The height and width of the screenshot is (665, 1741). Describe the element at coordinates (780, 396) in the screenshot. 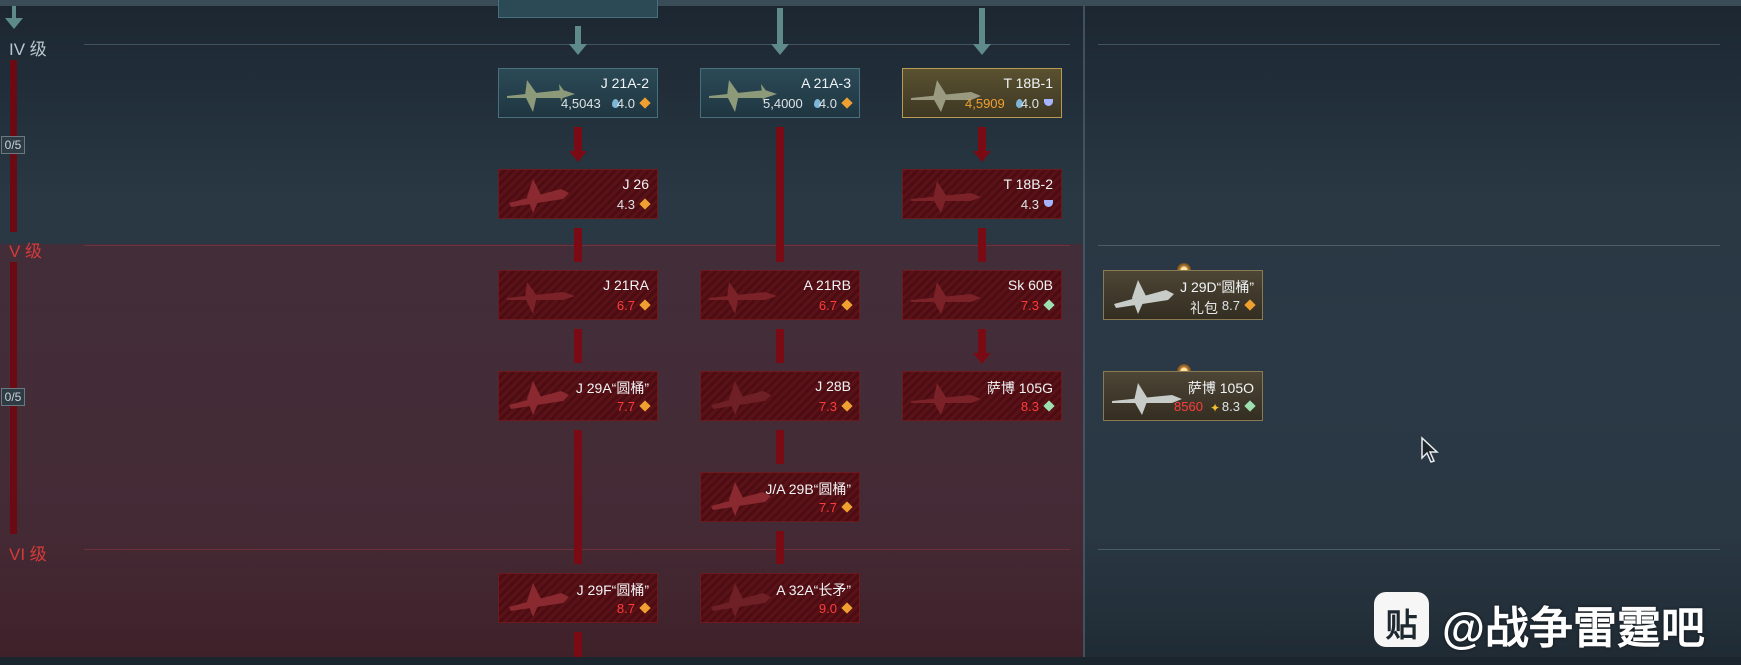

I see `vehicle-card-j28b: J 28B 7.3` at that location.